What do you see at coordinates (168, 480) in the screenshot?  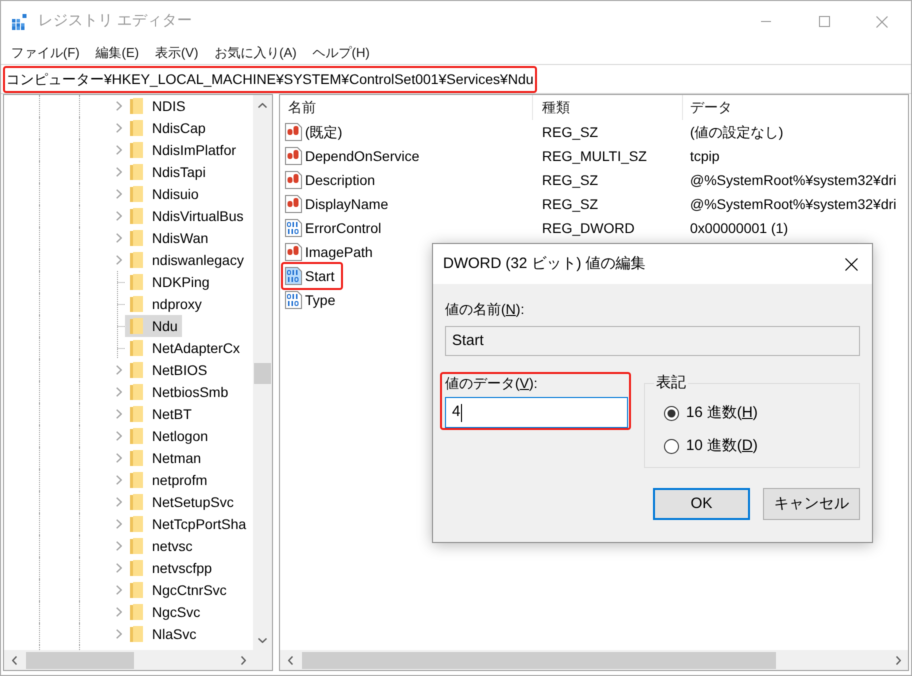 I see `tree-item: netprofm` at bounding box center [168, 480].